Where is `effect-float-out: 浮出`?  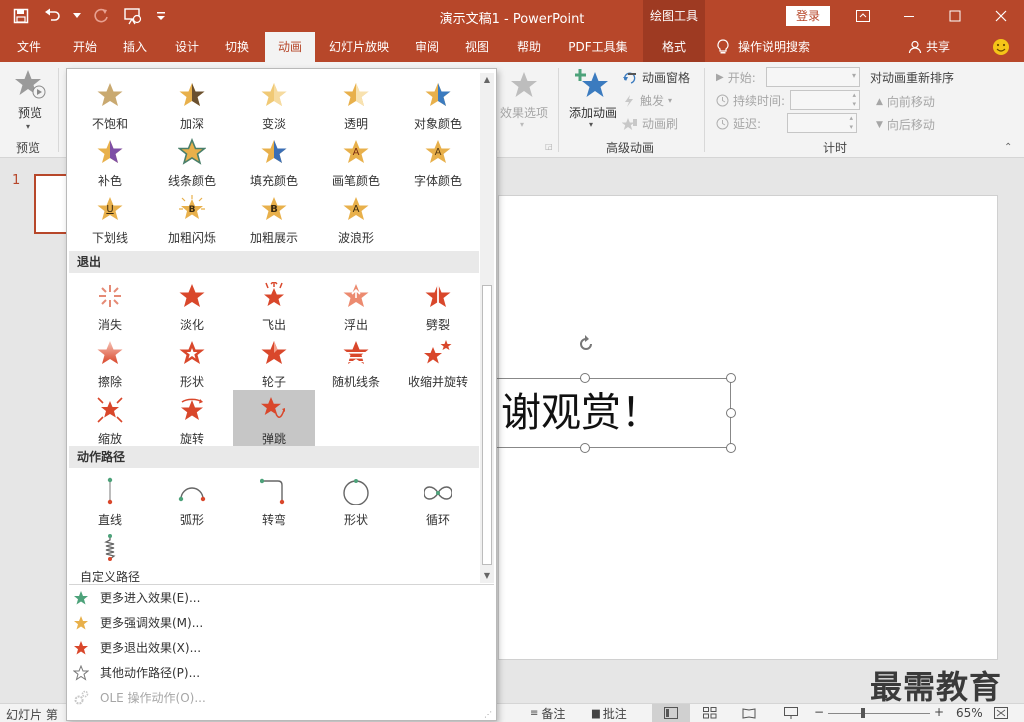 effect-float-out: 浮出 is located at coordinates (356, 304).